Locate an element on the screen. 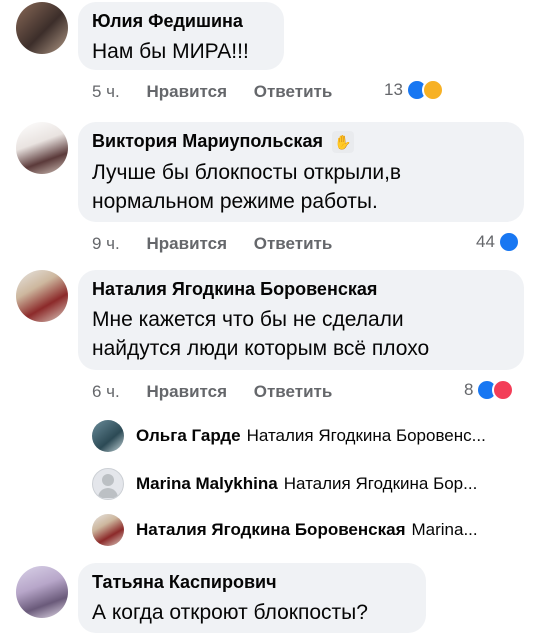 Image resolution: width=540 pixels, height=642 pixels. reaction-summary: 13 is located at coordinates (414, 90).